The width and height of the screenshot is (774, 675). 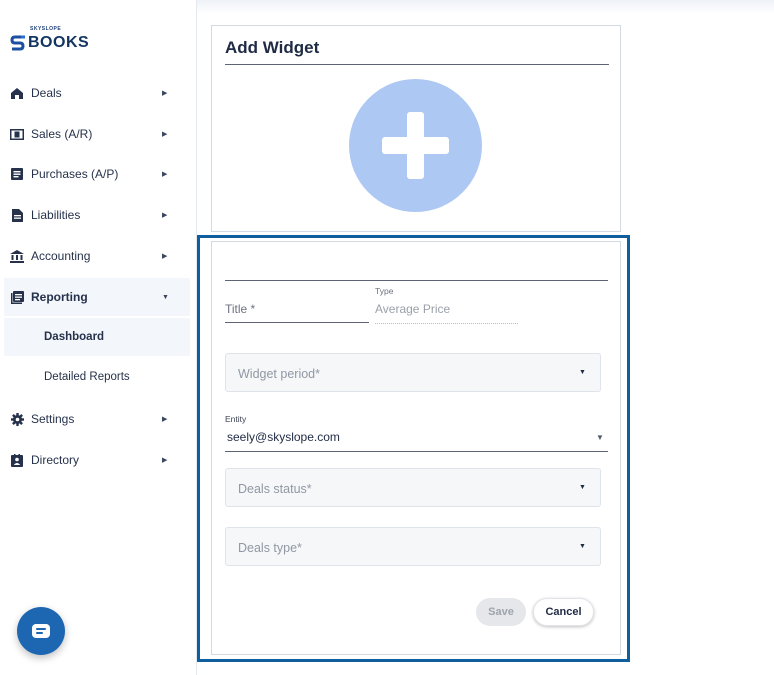 What do you see at coordinates (59, 42) in the screenshot?
I see `brand-name: BOOKS` at bounding box center [59, 42].